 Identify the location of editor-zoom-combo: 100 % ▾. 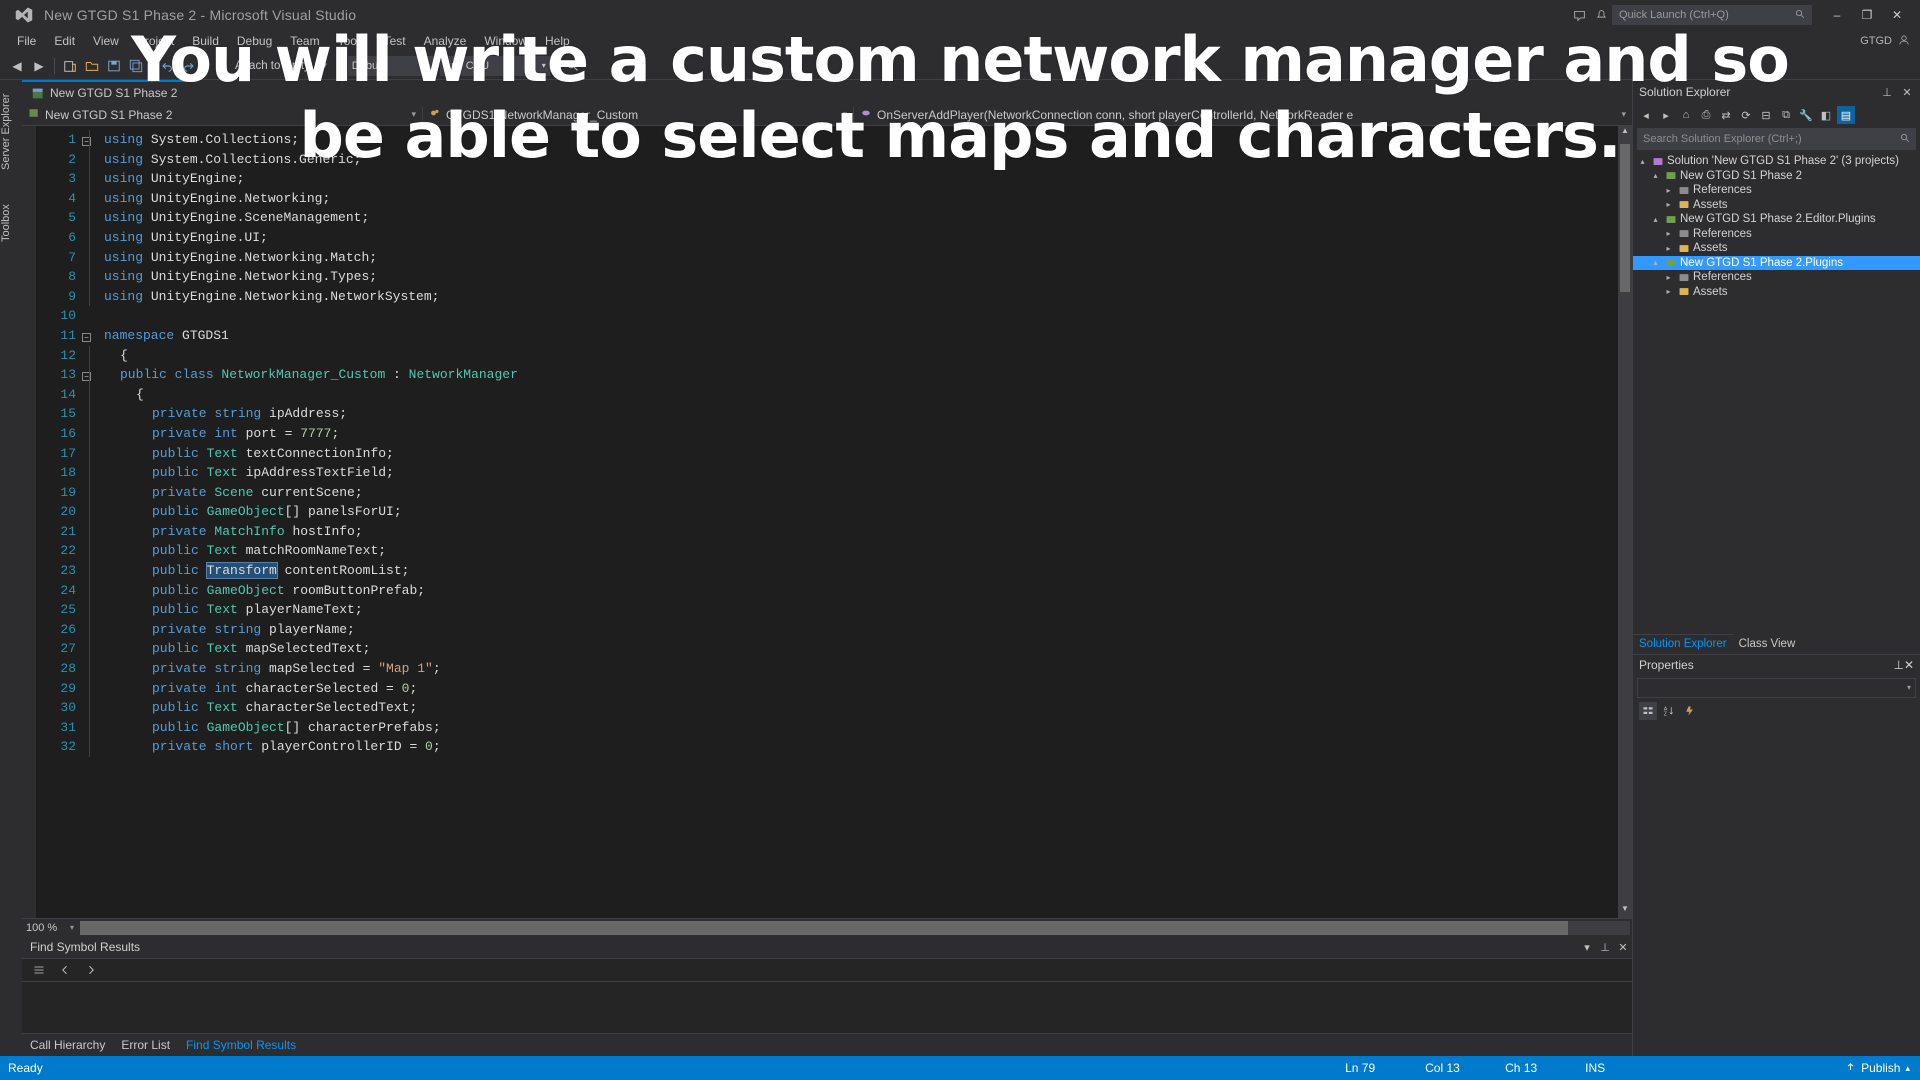
(50, 927).